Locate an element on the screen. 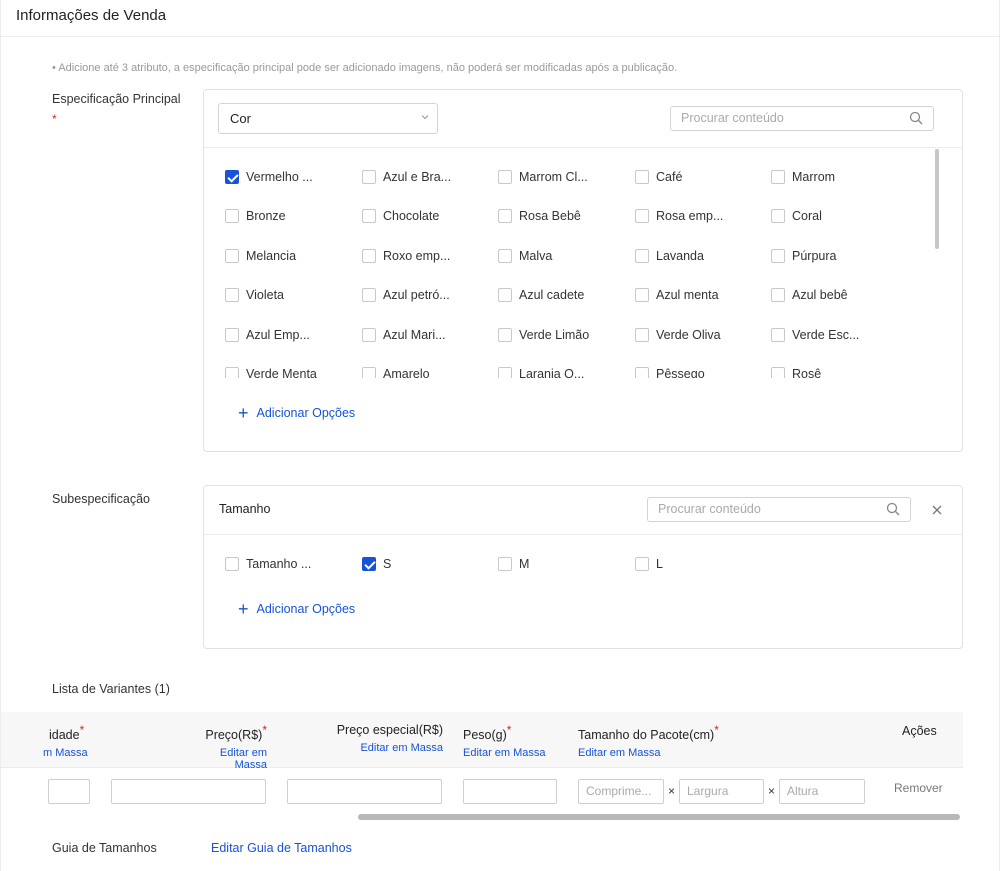 Image resolution: width=1000 pixels, height=871 pixels. col-price: Preço(R$)* Editar em Massa is located at coordinates (227, 747).